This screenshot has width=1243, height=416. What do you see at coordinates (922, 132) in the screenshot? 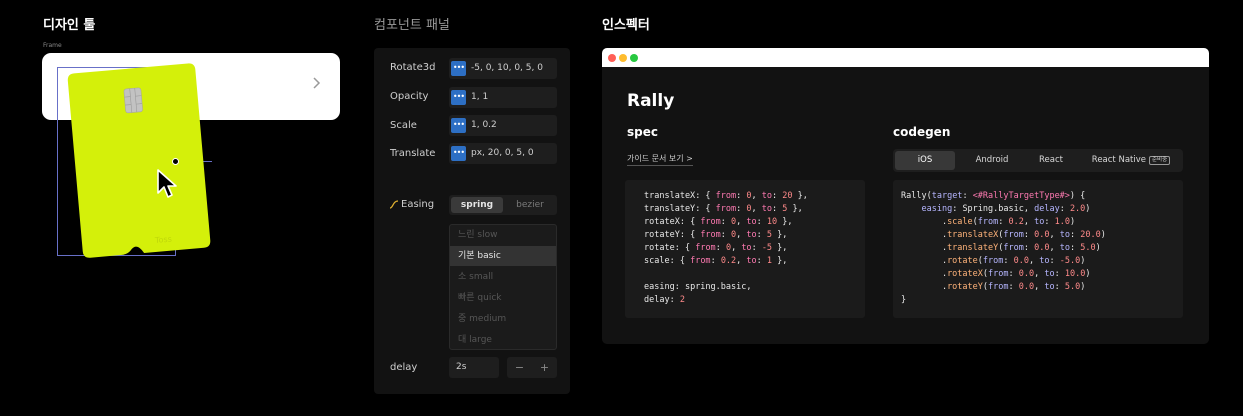
I see `codegen-heading: codegen` at bounding box center [922, 132].